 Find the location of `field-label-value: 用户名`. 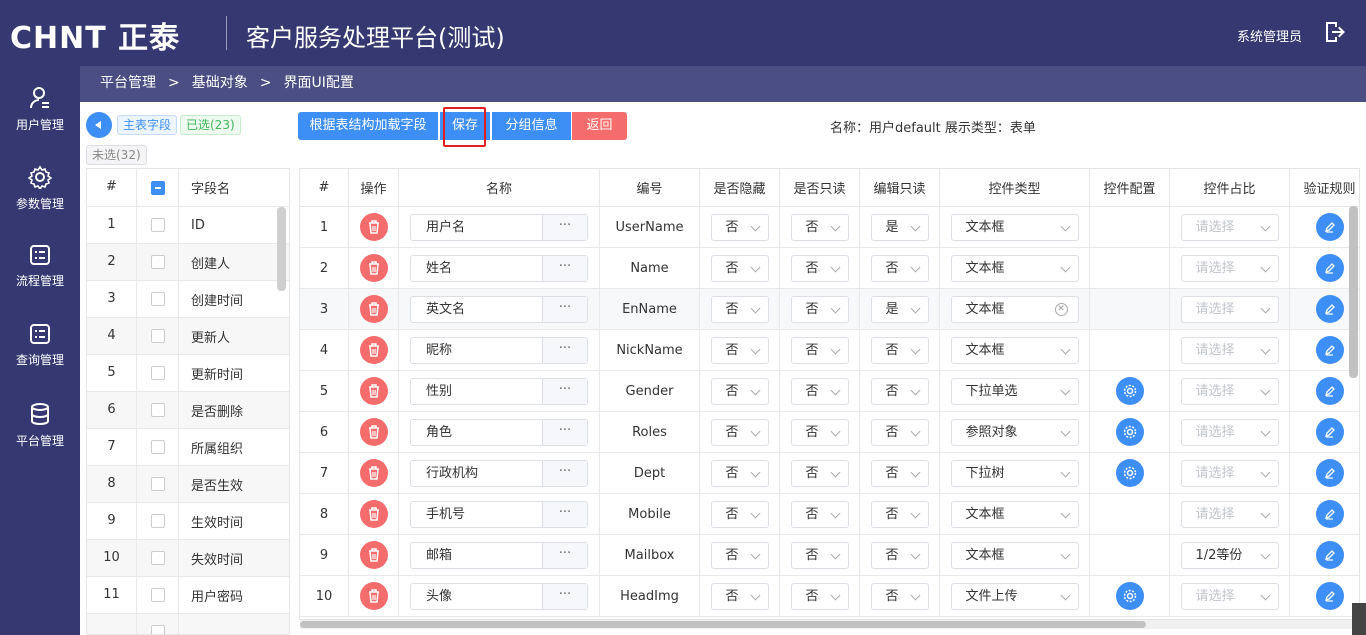

field-label-value: 用户名 is located at coordinates (476, 227).